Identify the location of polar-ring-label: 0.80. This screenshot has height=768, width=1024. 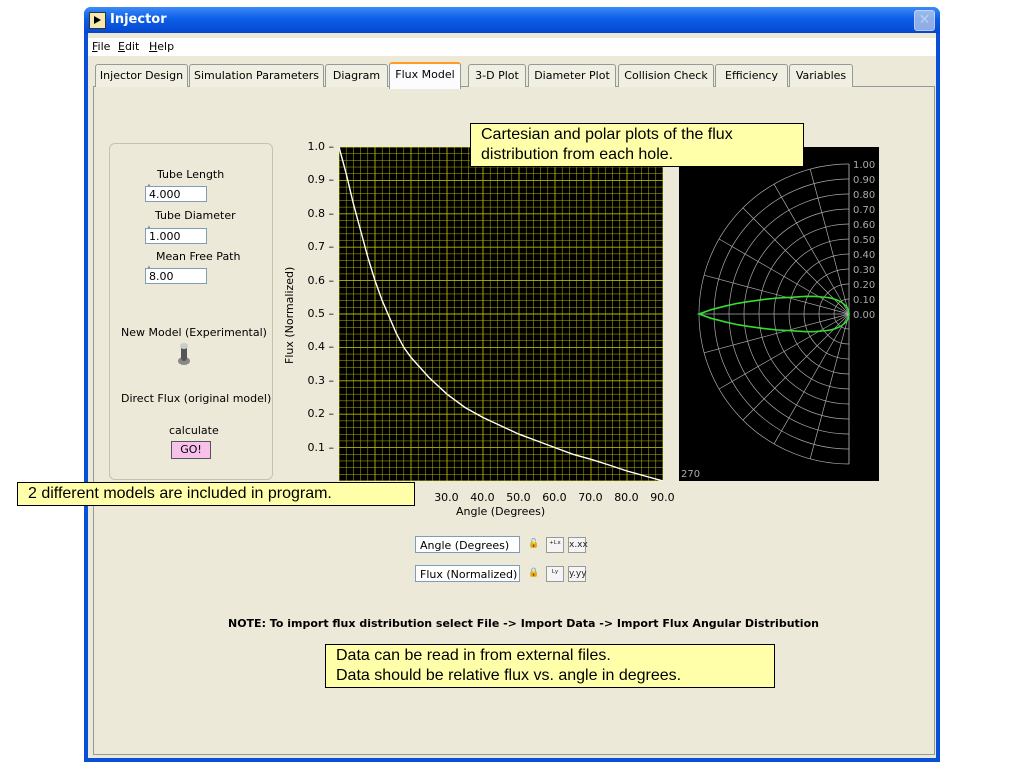
(864, 195).